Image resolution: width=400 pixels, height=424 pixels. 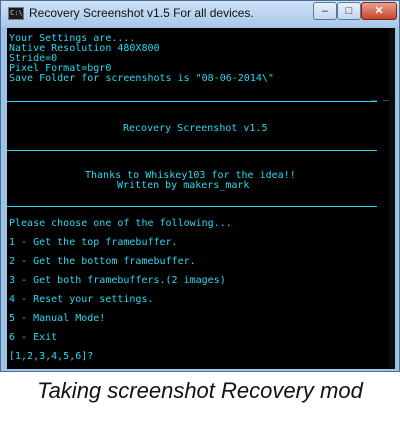 I want to click on menu-option-4: 4 - Reset your settings., so click(x=81, y=299).